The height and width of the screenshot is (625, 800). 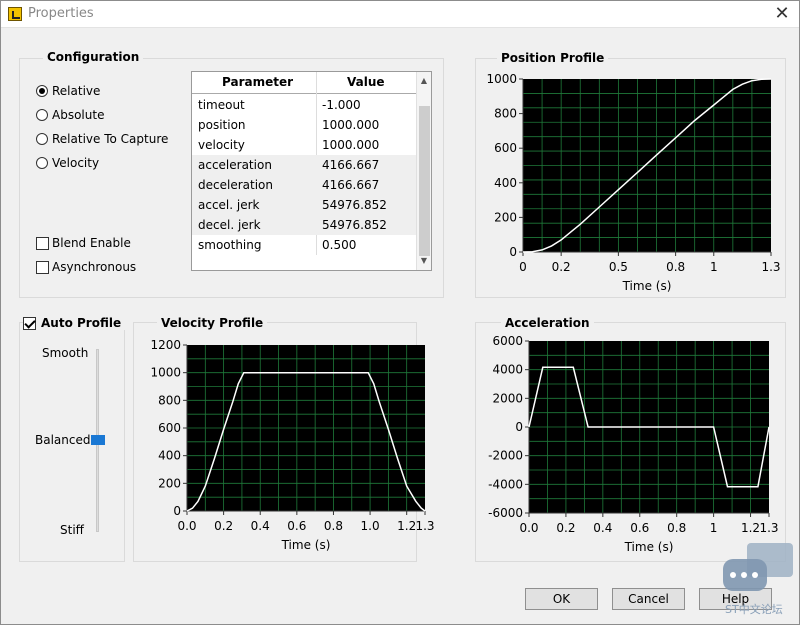 What do you see at coordinates (370, 526) in the screenshot?
I see `x-tick-label: 1.0` at bounding box center [370, 526].